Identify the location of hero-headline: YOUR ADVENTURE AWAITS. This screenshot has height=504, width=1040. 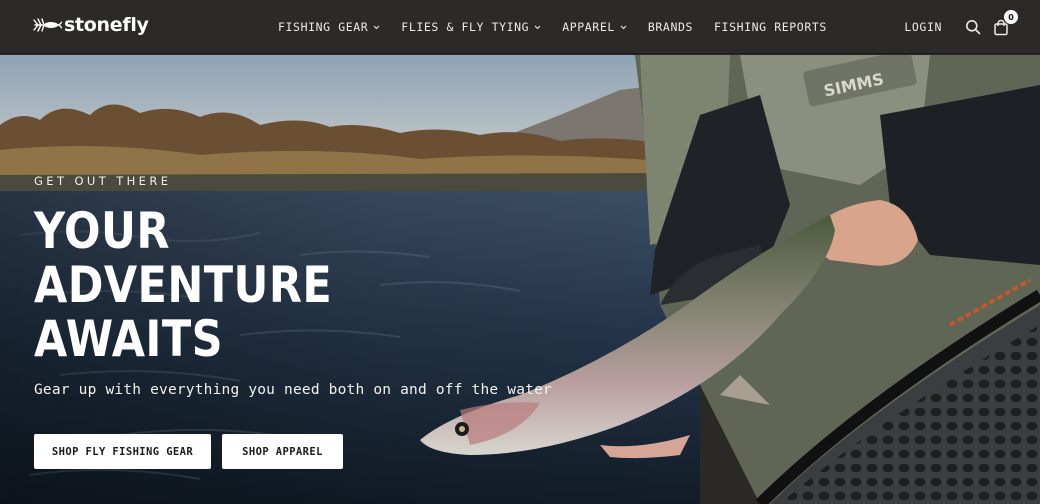
(249, 285).